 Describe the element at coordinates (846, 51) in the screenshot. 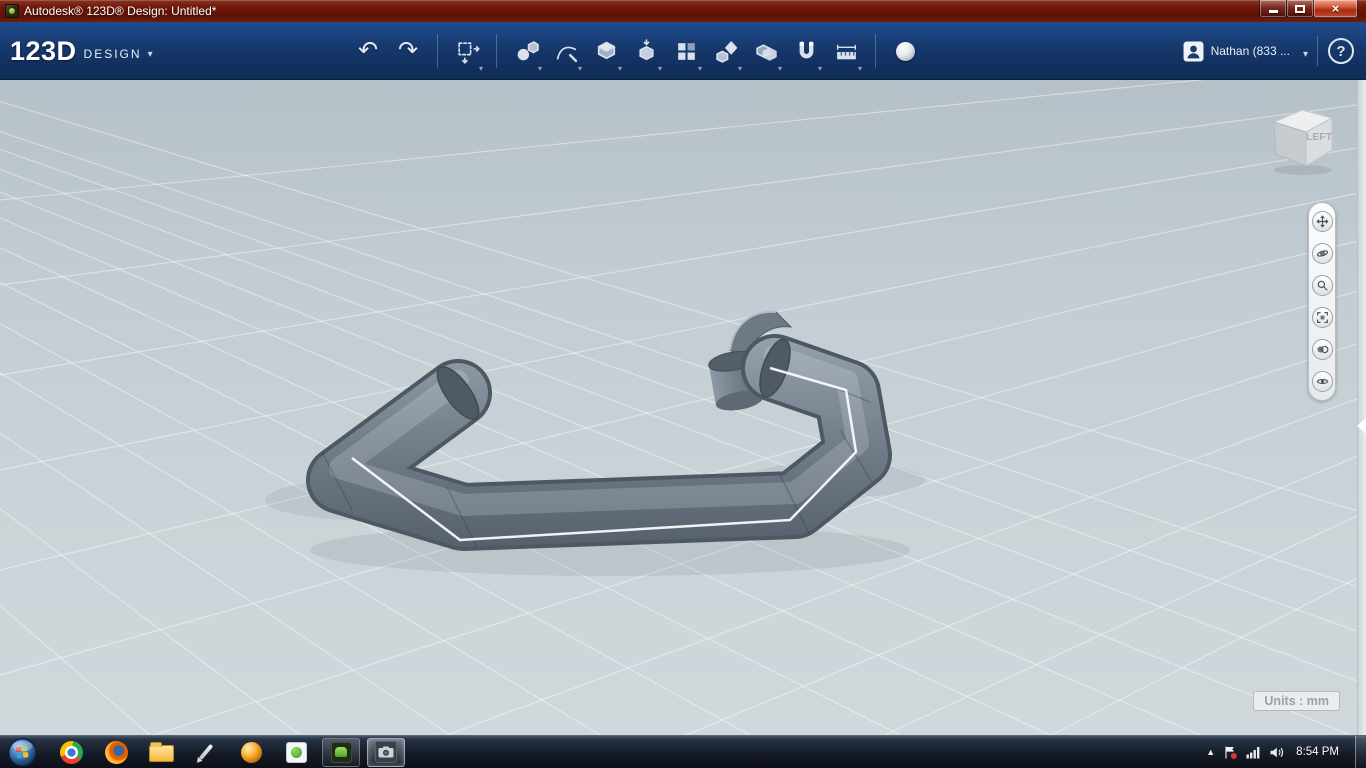

I see `measure-tool-button: ▾` at that location.